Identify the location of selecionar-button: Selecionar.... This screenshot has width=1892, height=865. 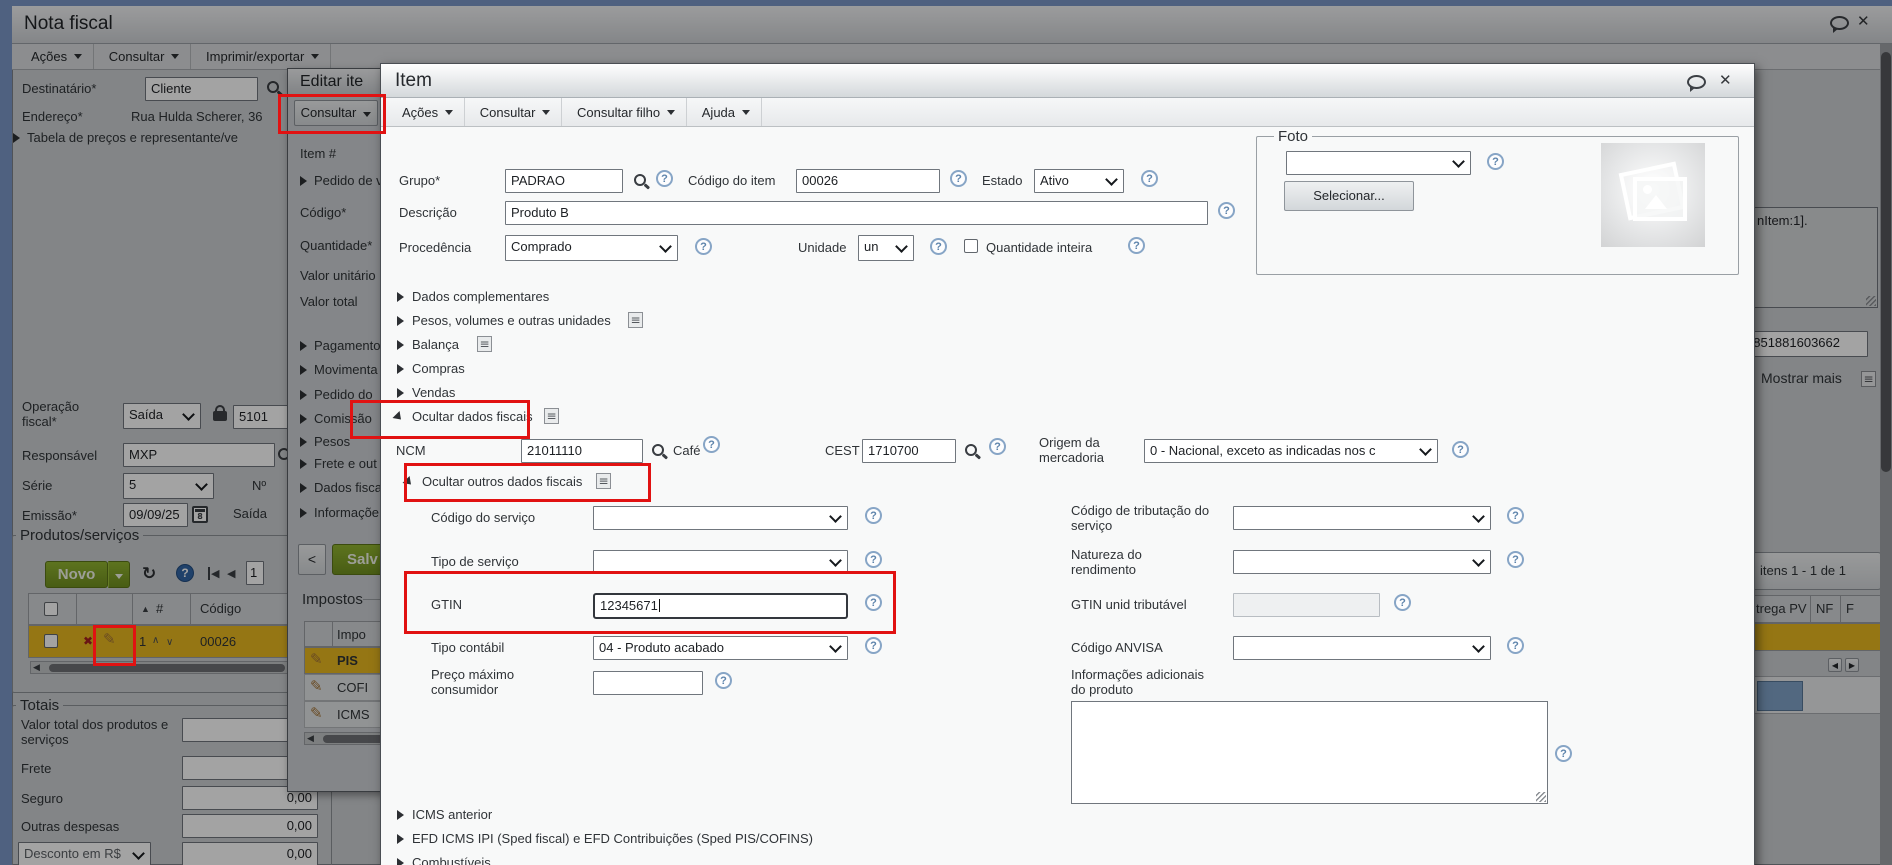
(1349, 196).